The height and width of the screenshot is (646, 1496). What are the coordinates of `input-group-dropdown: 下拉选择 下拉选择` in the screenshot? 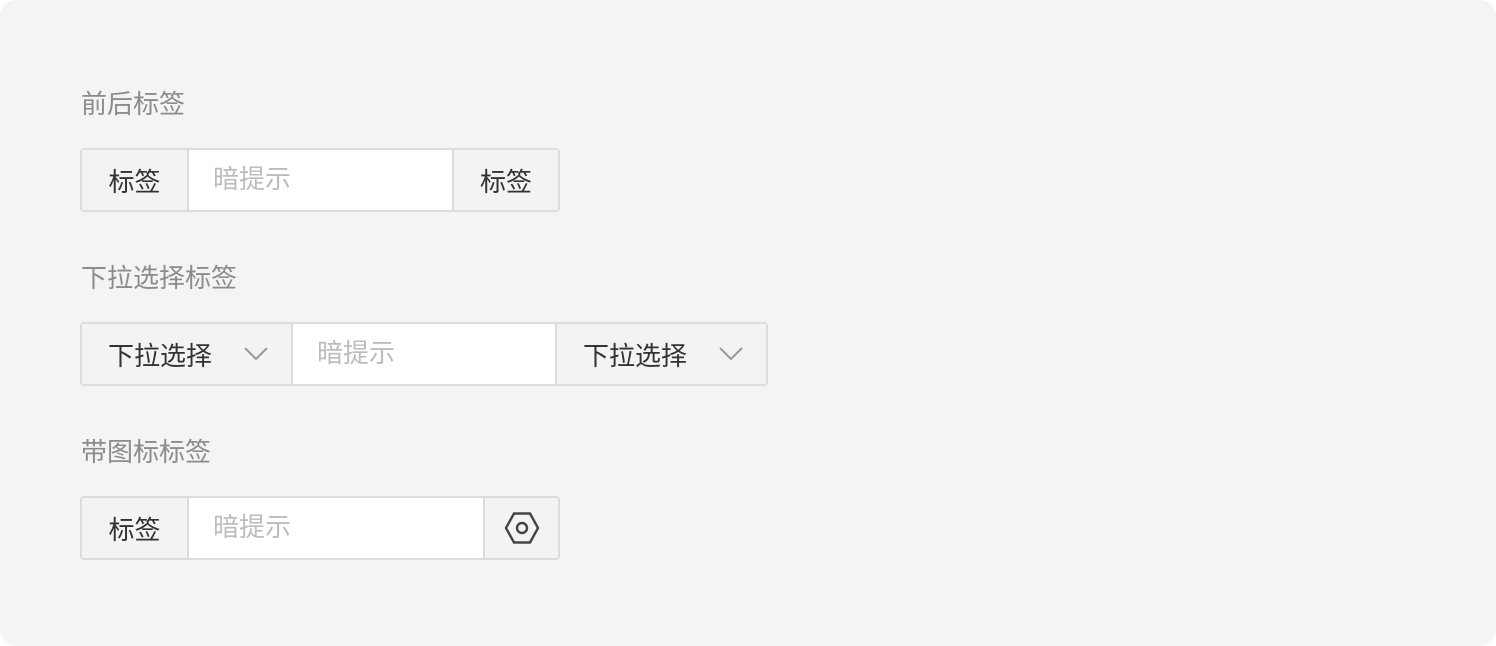 It's located at (424, 354).